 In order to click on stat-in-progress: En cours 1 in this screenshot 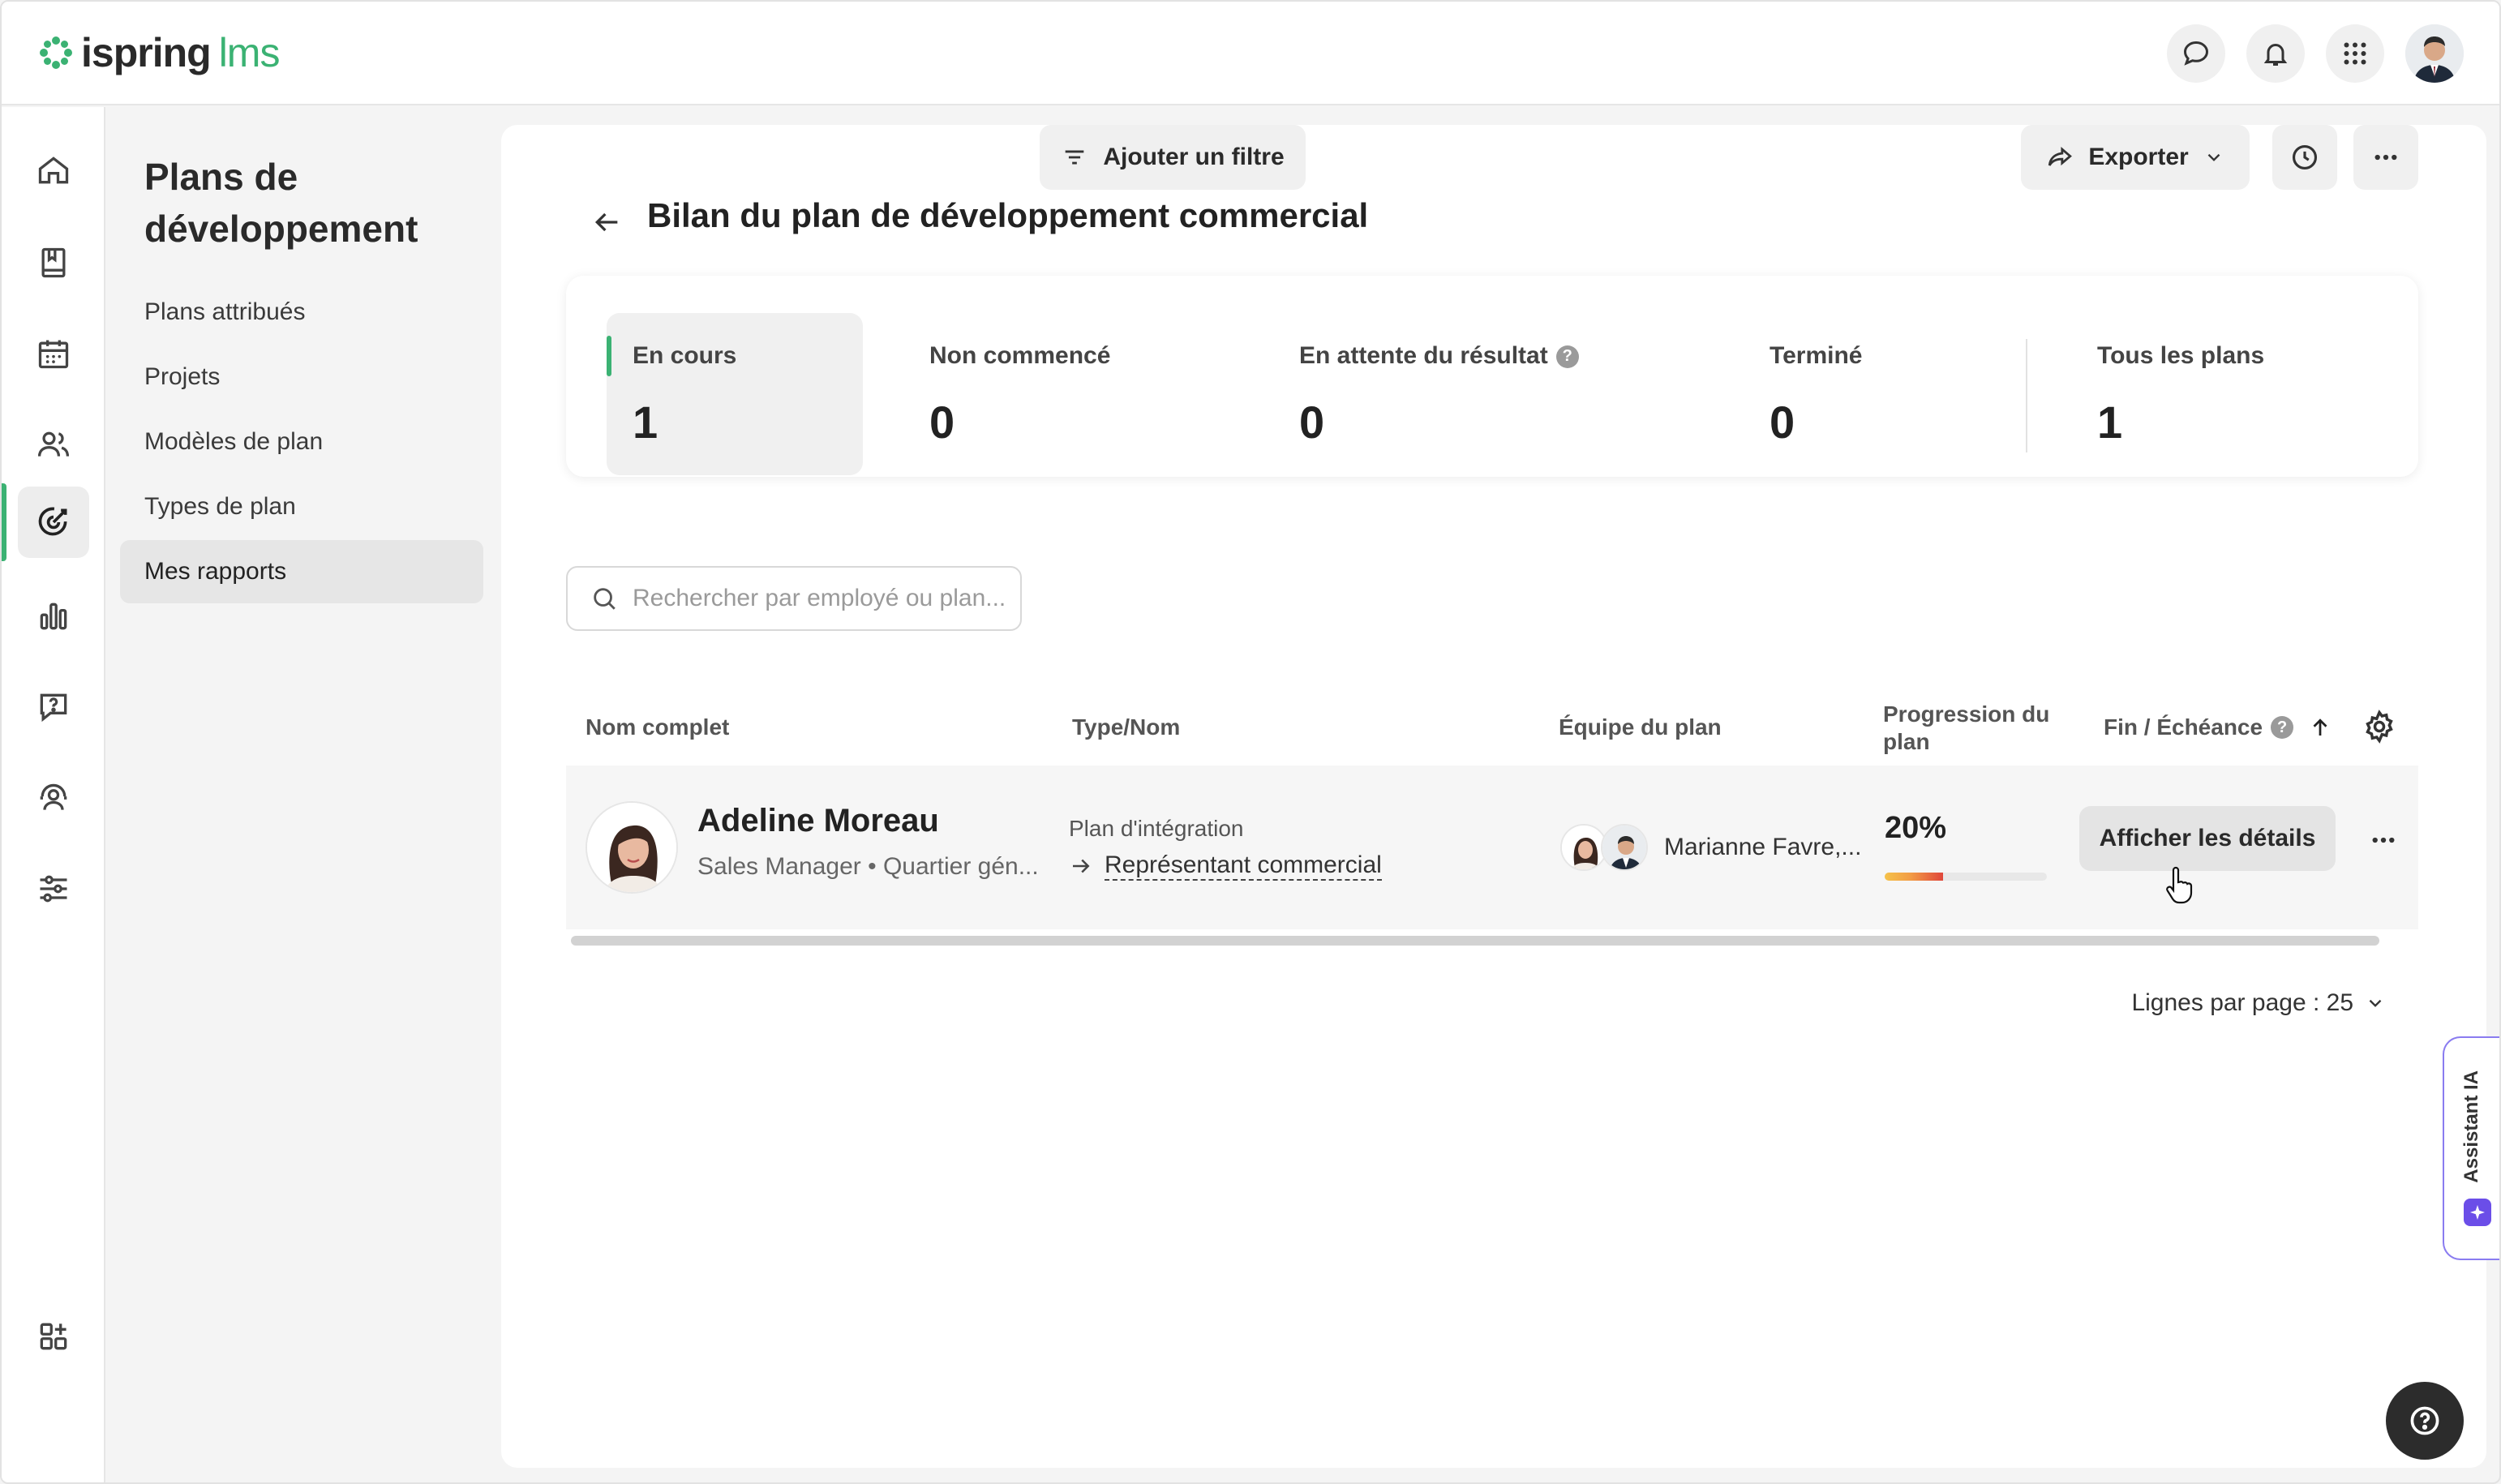, I will do `click(735, 394)`.